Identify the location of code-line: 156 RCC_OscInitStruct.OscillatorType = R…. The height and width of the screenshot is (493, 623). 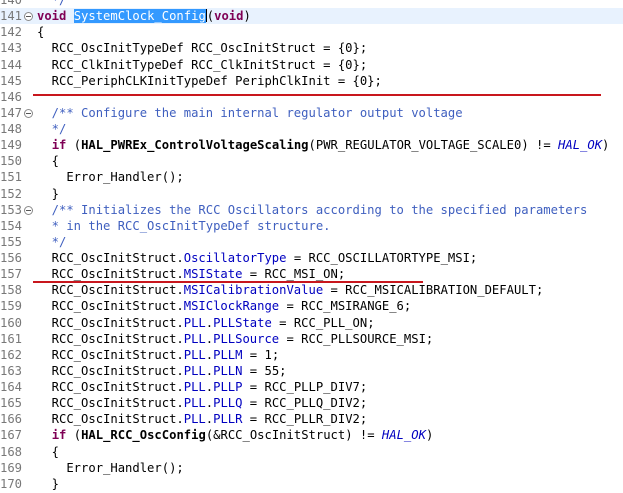
(311, 258).